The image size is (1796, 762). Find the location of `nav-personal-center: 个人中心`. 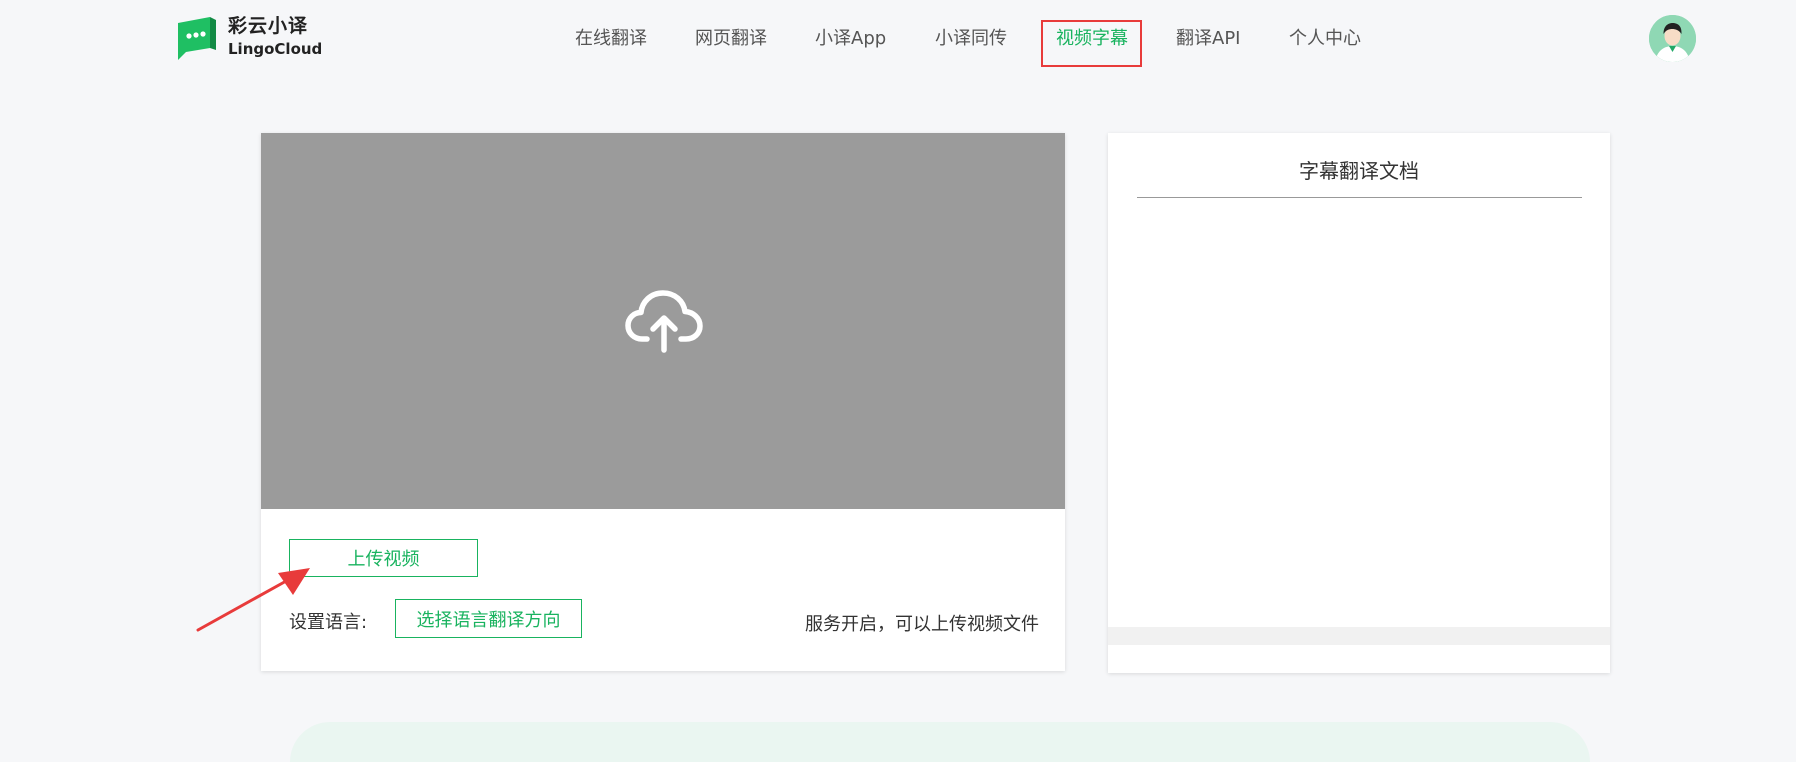

nav-personal-center: 个人中心 is located at coordinates (1325, 37).